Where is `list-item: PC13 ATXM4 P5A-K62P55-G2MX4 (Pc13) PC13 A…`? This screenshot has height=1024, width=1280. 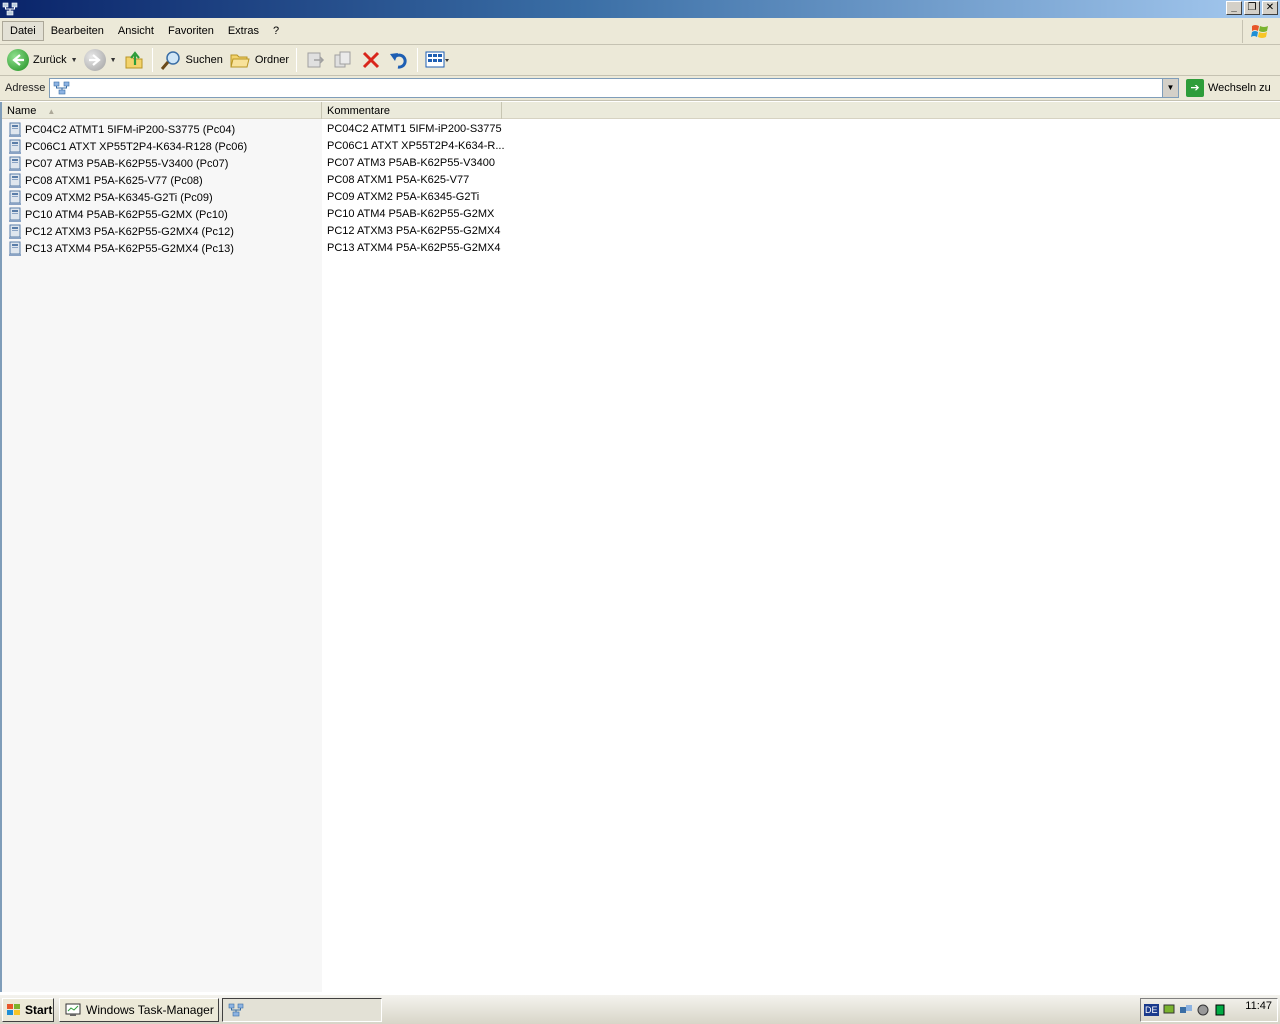 list-item: PC13 ATXM4 P5A-K62P55-G2MX4 (Pc13) PC13 A… is located at coordinates (641, 248).